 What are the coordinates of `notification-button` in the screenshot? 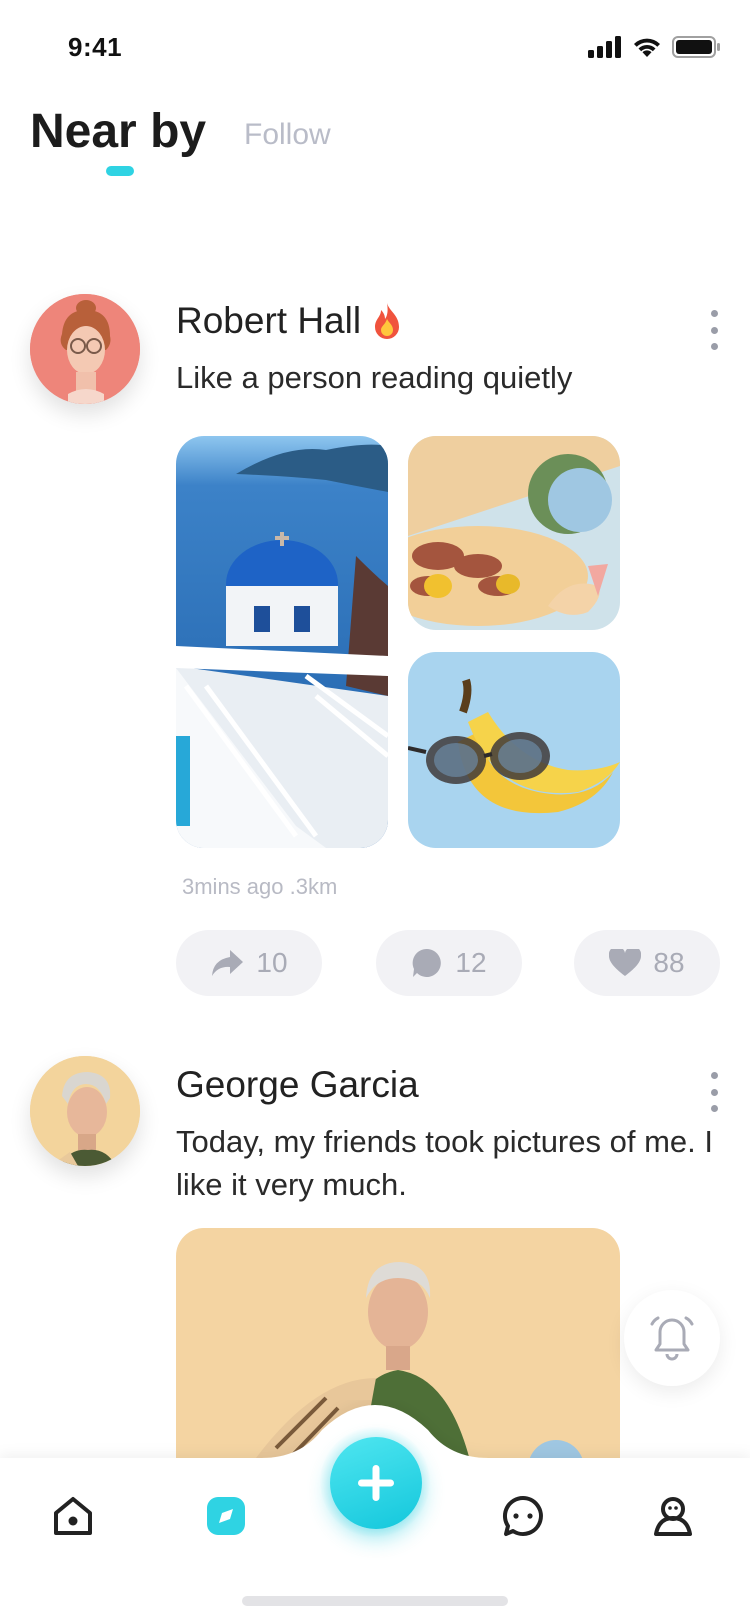 It's located at (672, 1338).